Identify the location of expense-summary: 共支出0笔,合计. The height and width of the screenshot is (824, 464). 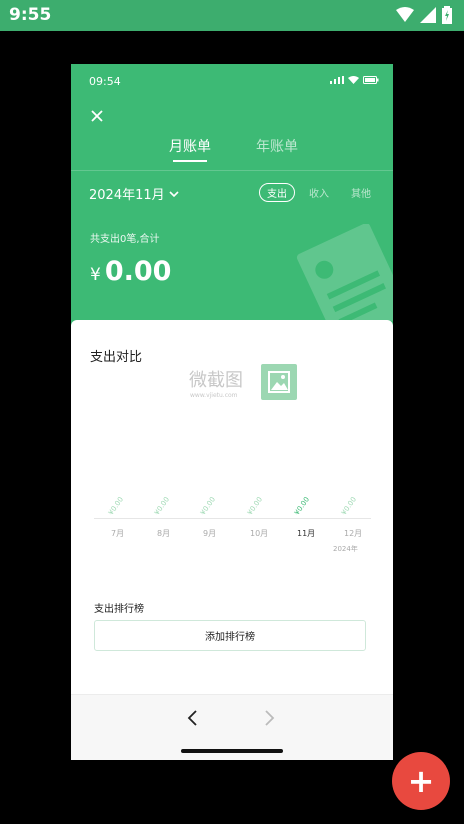
(125, 239).